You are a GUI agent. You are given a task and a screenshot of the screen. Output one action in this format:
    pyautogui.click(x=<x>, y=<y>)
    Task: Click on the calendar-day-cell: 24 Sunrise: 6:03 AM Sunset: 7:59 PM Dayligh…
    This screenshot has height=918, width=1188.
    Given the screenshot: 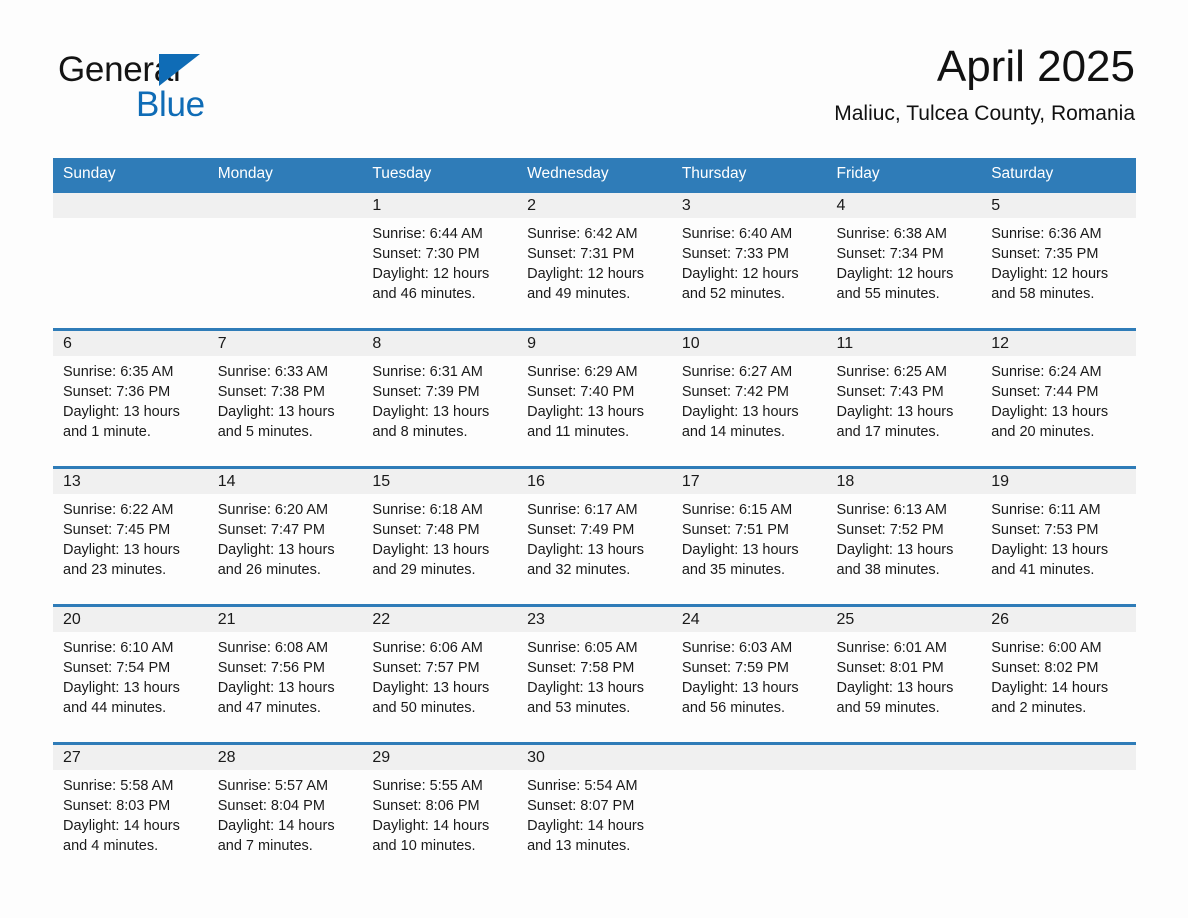 What is the action you would take?
    pyautogui.click(x=749, y=674)
    